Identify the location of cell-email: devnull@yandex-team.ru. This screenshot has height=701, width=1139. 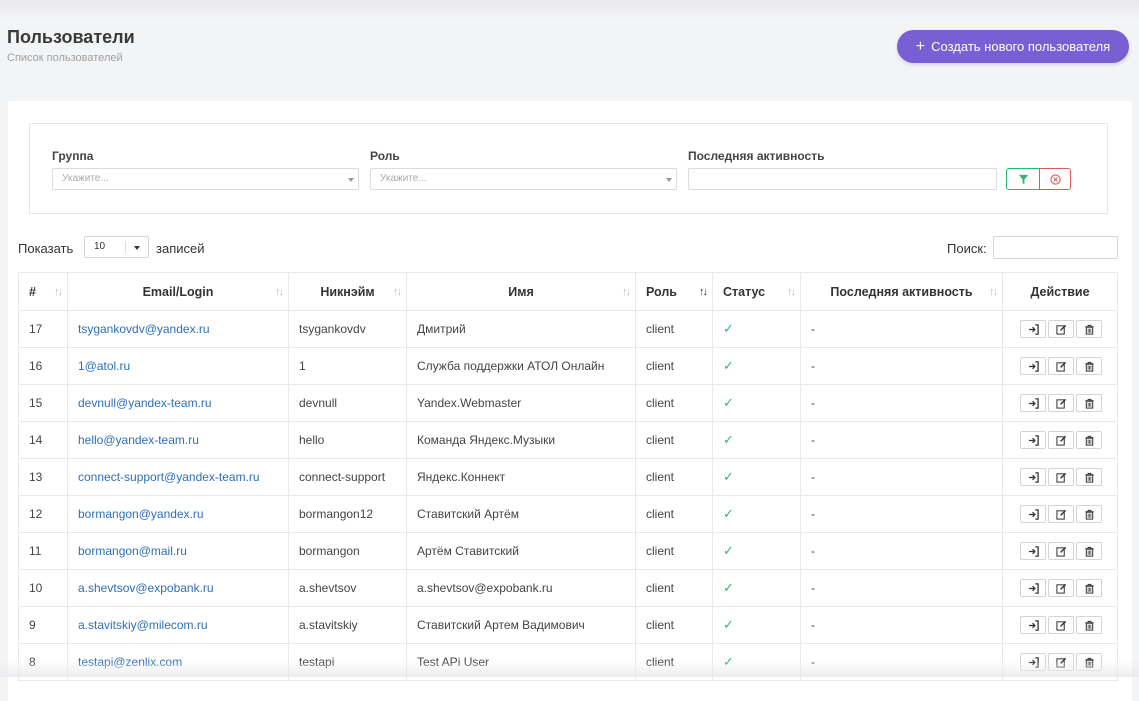
(178, 403).